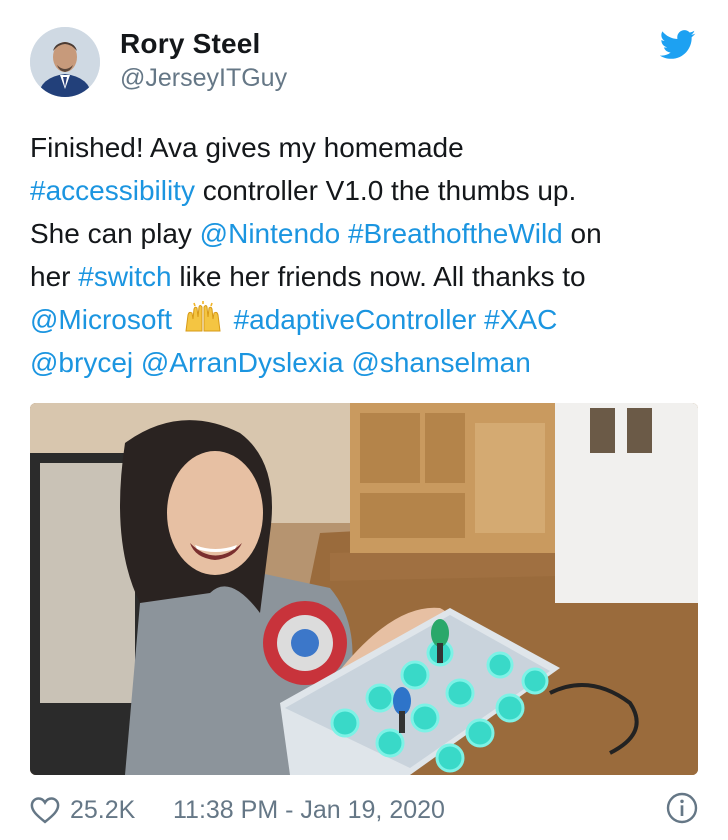 This screenshot has height=840, width=728. I want to click on hashtag-link: #switch, so click(124, 276).